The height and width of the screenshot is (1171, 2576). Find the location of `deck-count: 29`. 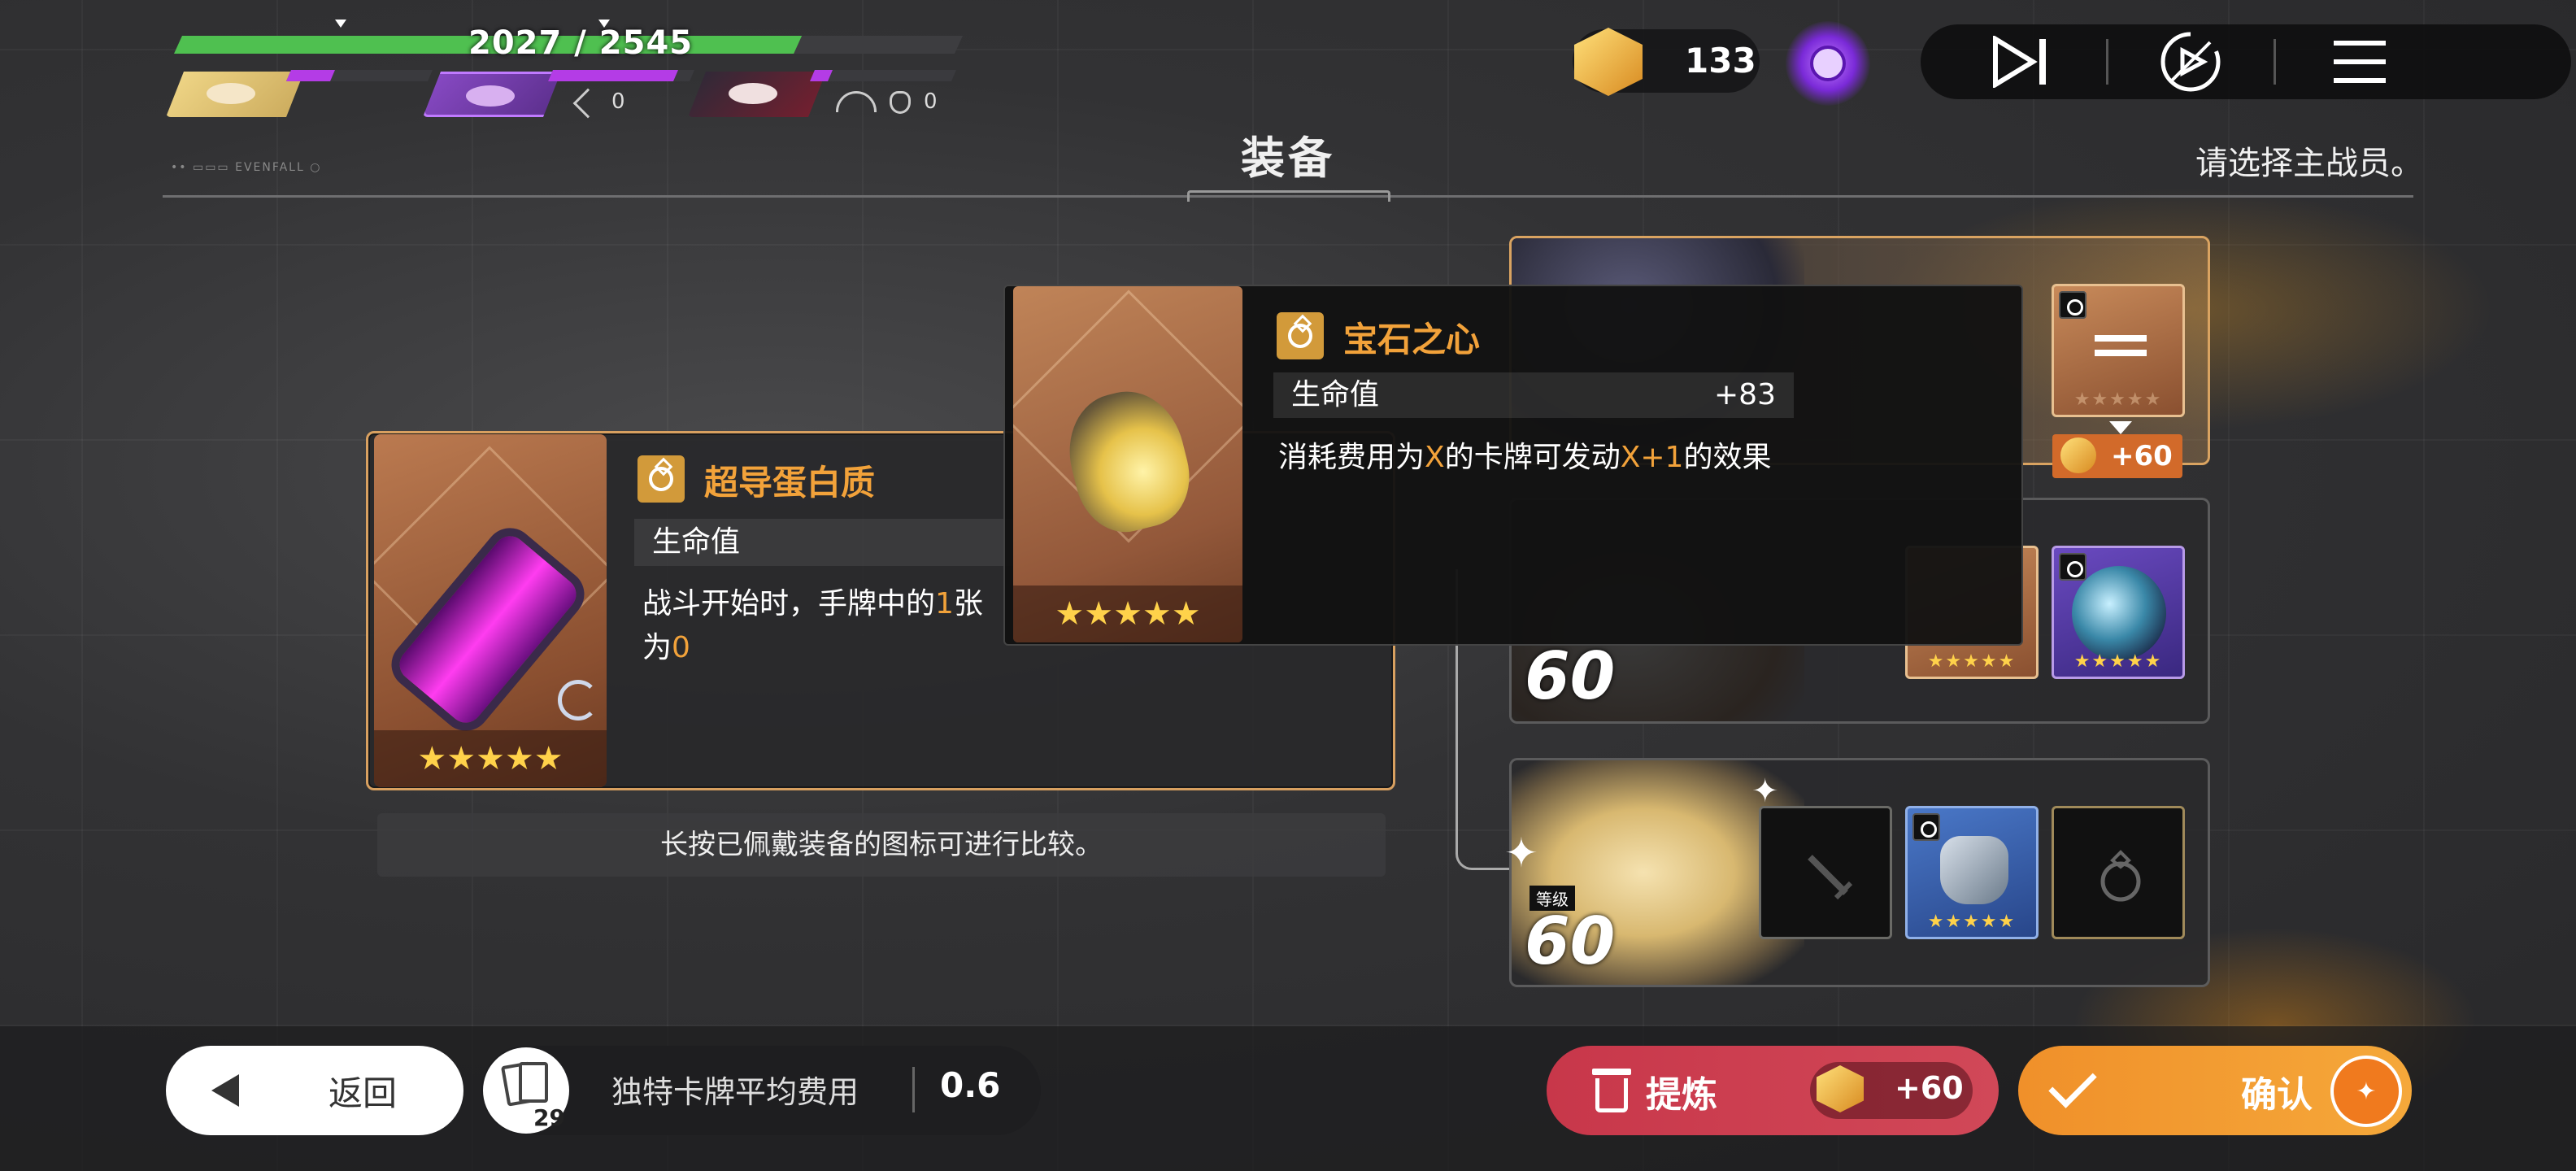

deck-count: 29 is located at coordinates (549, 1117).